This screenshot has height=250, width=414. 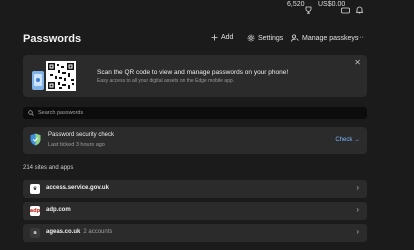 I want to click on gear-icon, so click(x=251, y=38).